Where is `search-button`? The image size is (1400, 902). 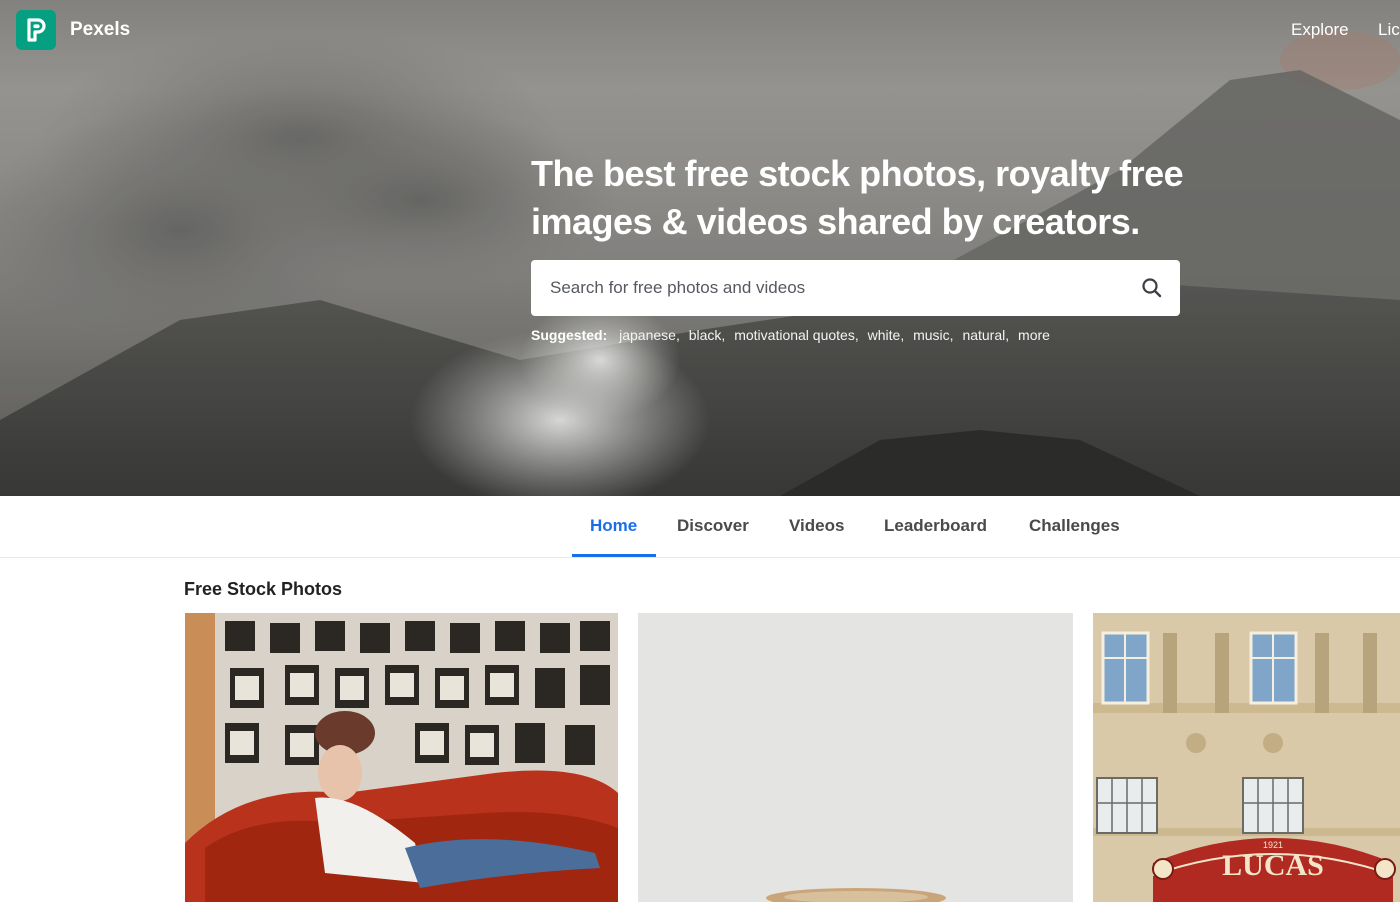
search-button is located at coordinates (1152, 288).